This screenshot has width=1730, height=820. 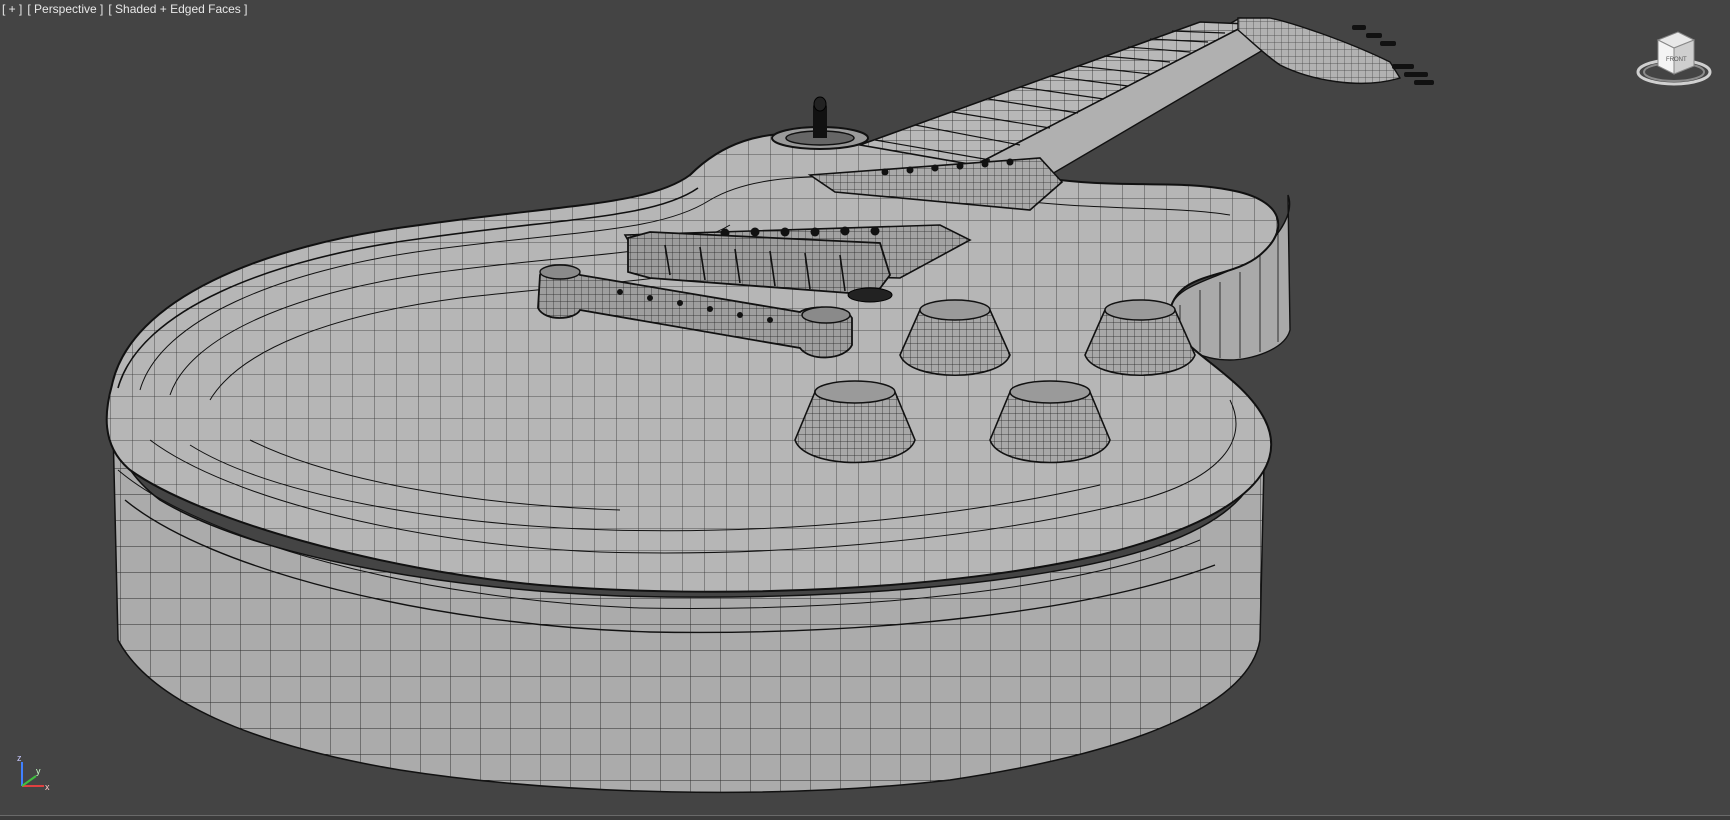 I want to click on z-axis-label: z, so click(x=19, y=758).